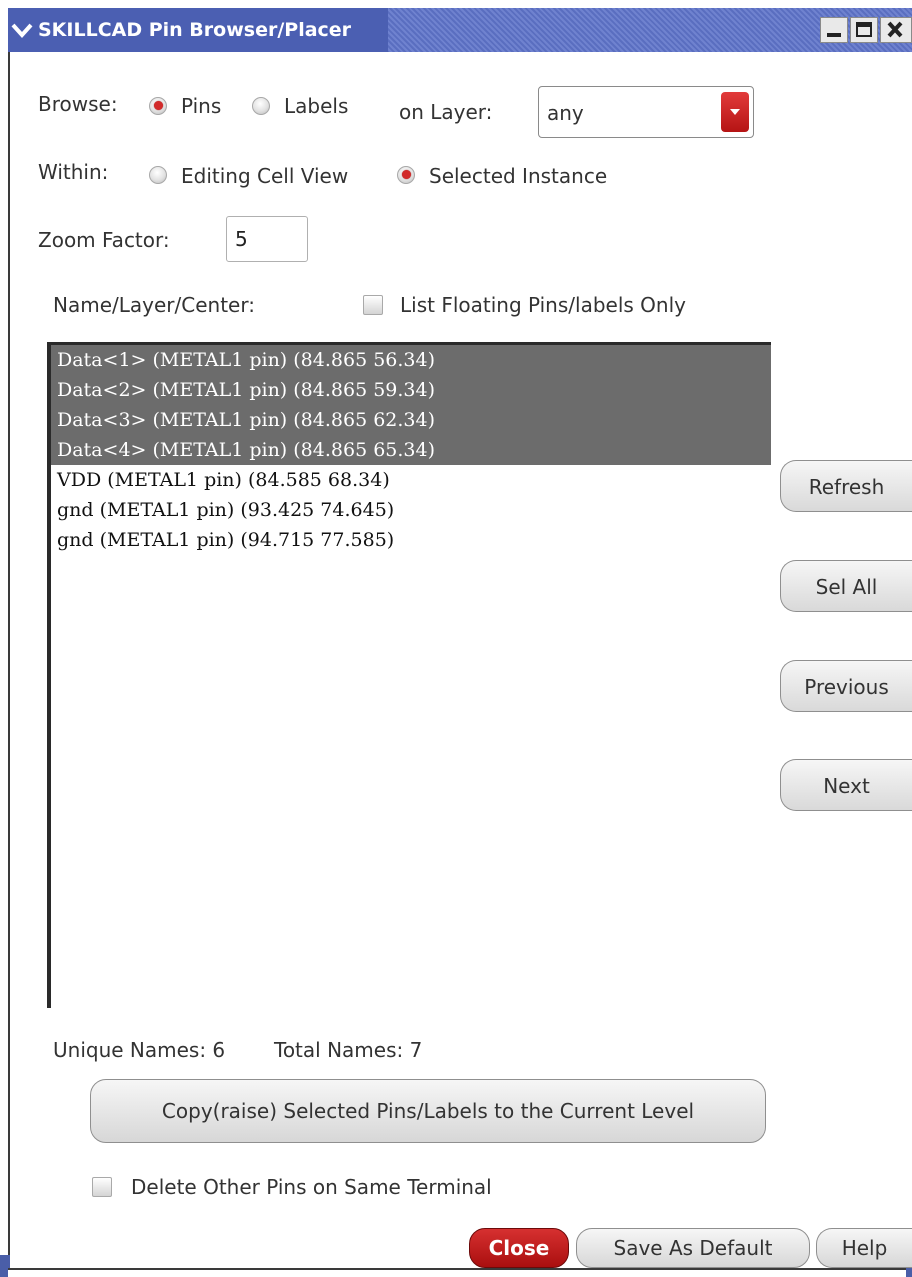  Describe the element at coordinates (864, 1248) in the screenshot. I see `help-button: Help` at that location.